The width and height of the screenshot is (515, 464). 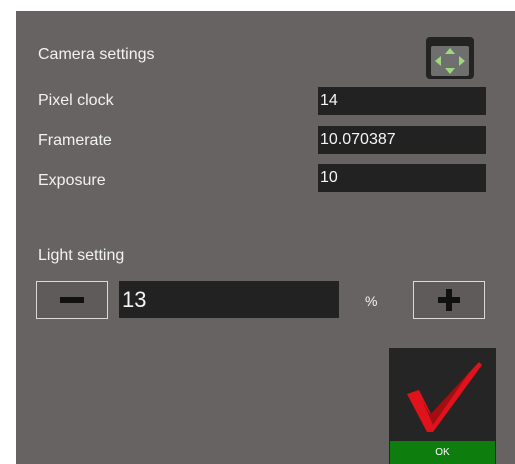 I want to click on percent-unit-label: %, so click(x=371, y=301).